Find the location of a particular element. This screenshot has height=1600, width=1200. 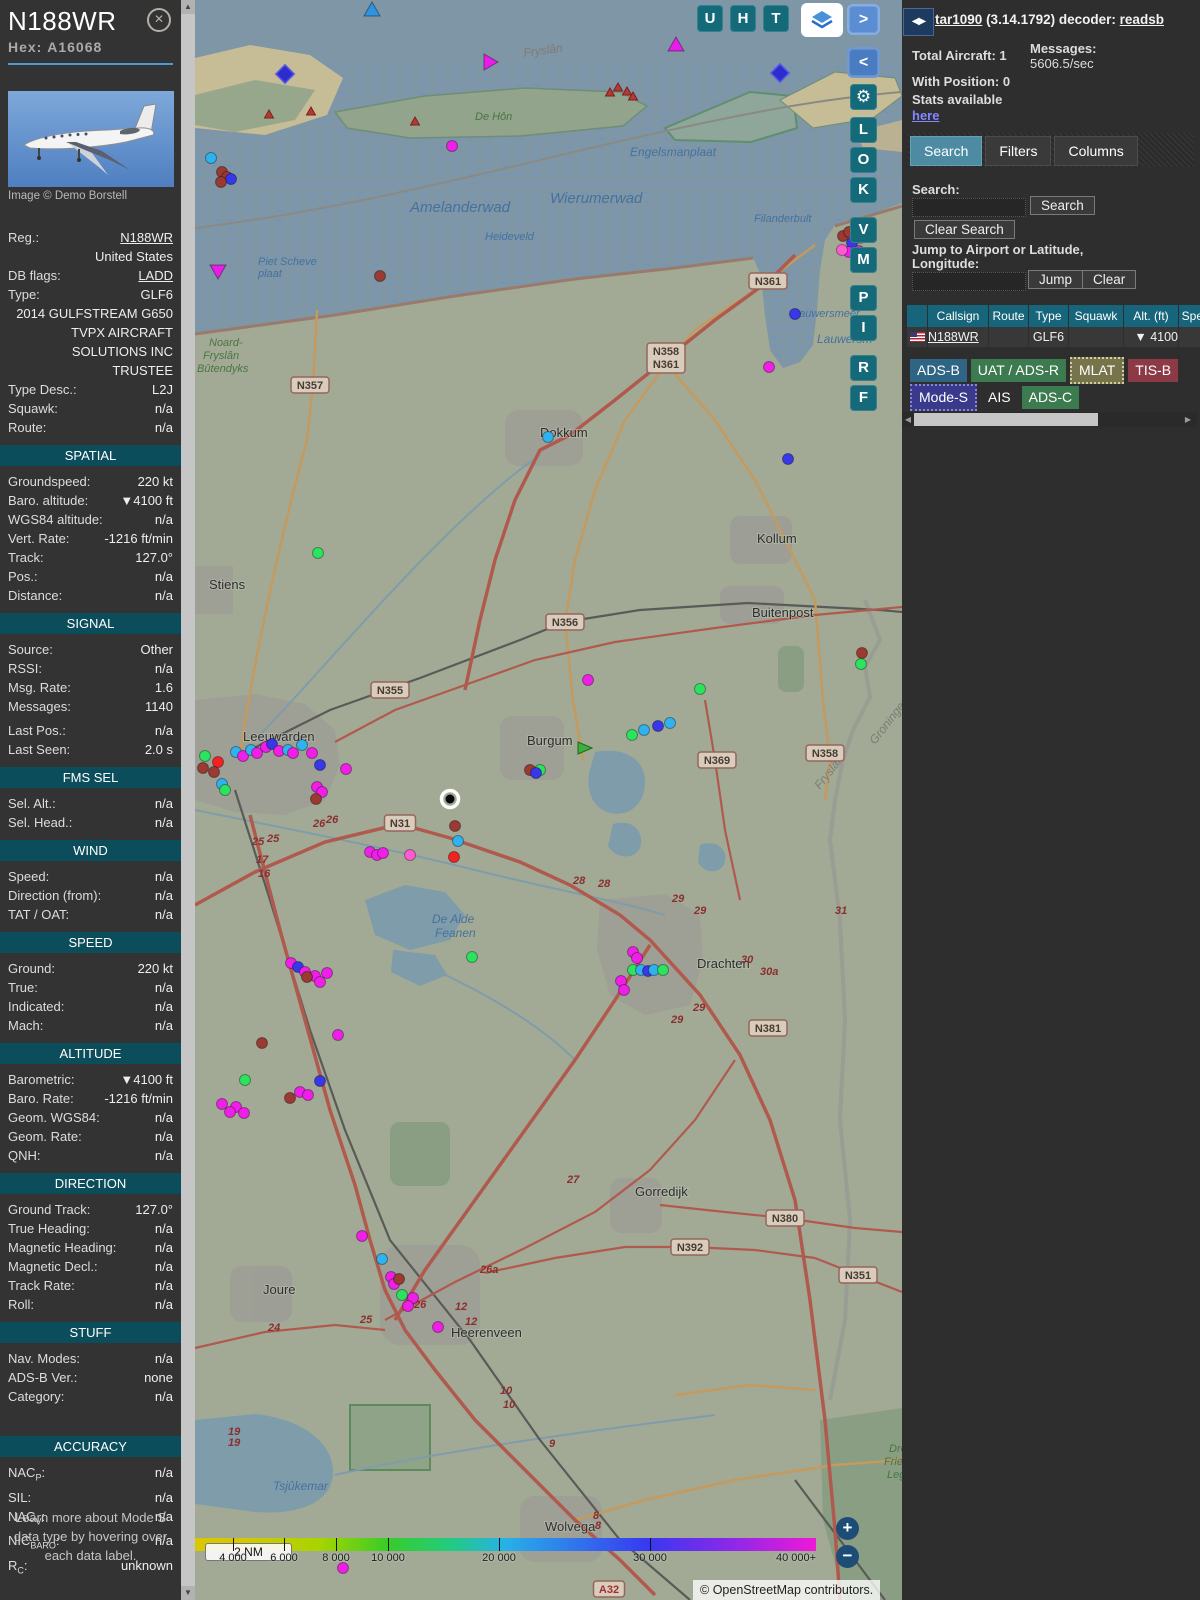

button-t: T is located at coordinates (776, 18).